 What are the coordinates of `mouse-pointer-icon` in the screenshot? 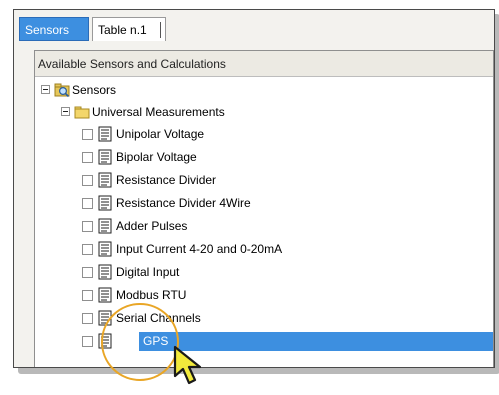 It's located at (187, 365).